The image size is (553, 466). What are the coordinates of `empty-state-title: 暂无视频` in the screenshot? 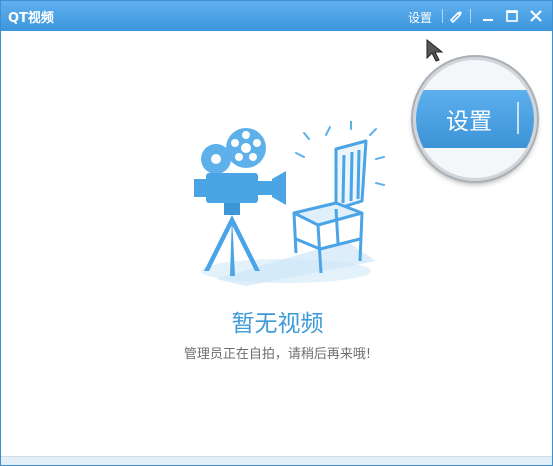 It's located at (277, 324).